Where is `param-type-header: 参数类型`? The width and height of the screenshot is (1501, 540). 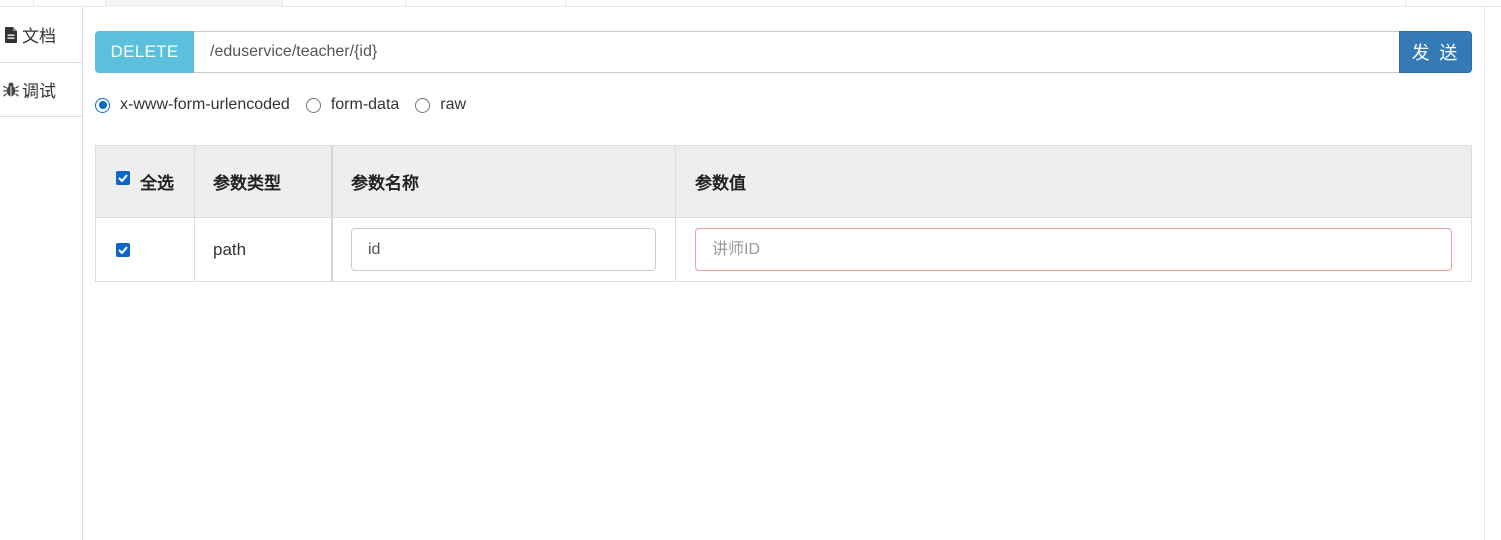
param-type-header: 参数类型 is located at coordinates (247, 184).